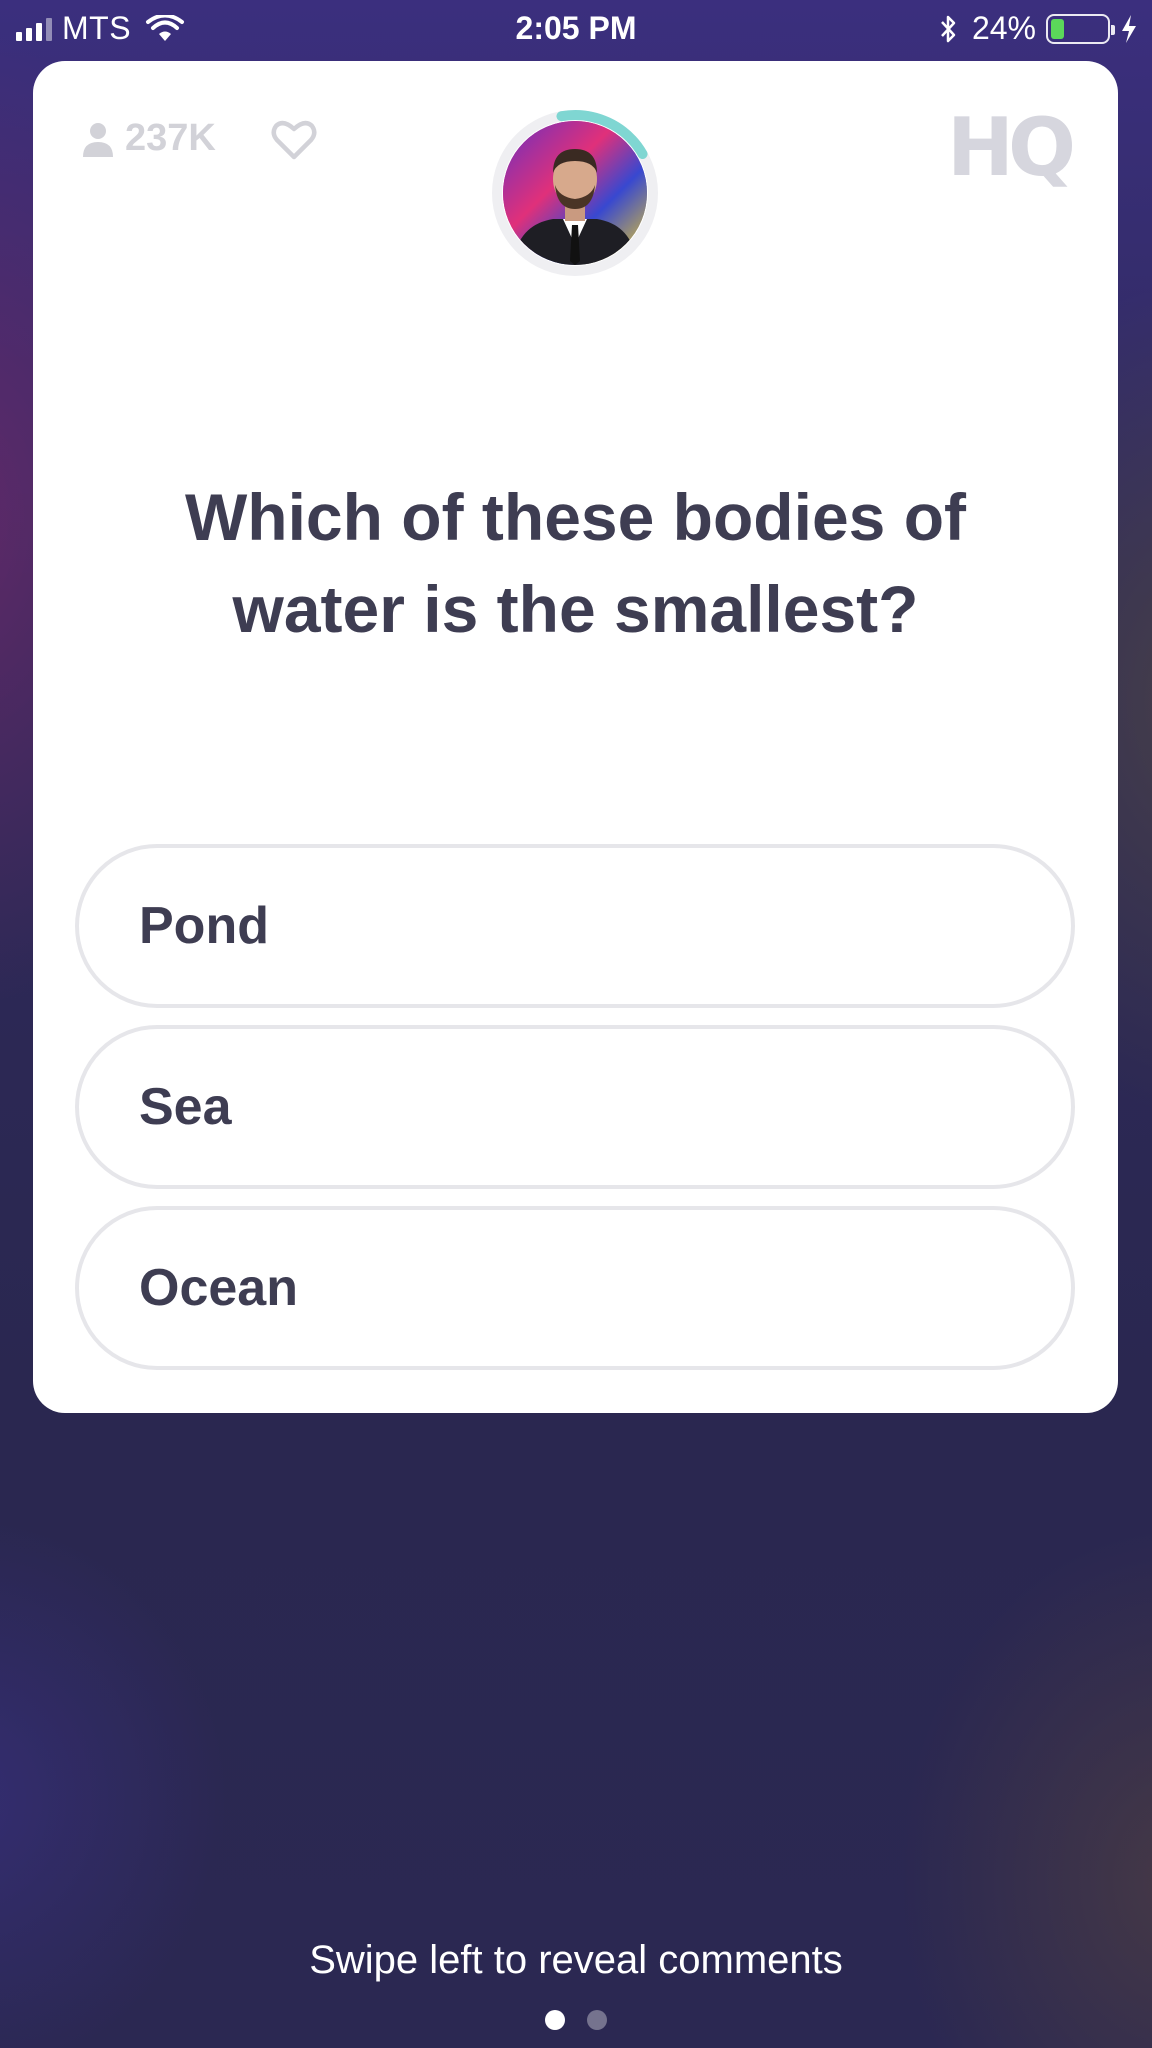 Image resolution: width=1152 pixels, height=2048 pixels. Describe the element at coordinates (1011, 147) in the screenshot. I see `hq-logo: HQ` at that location.